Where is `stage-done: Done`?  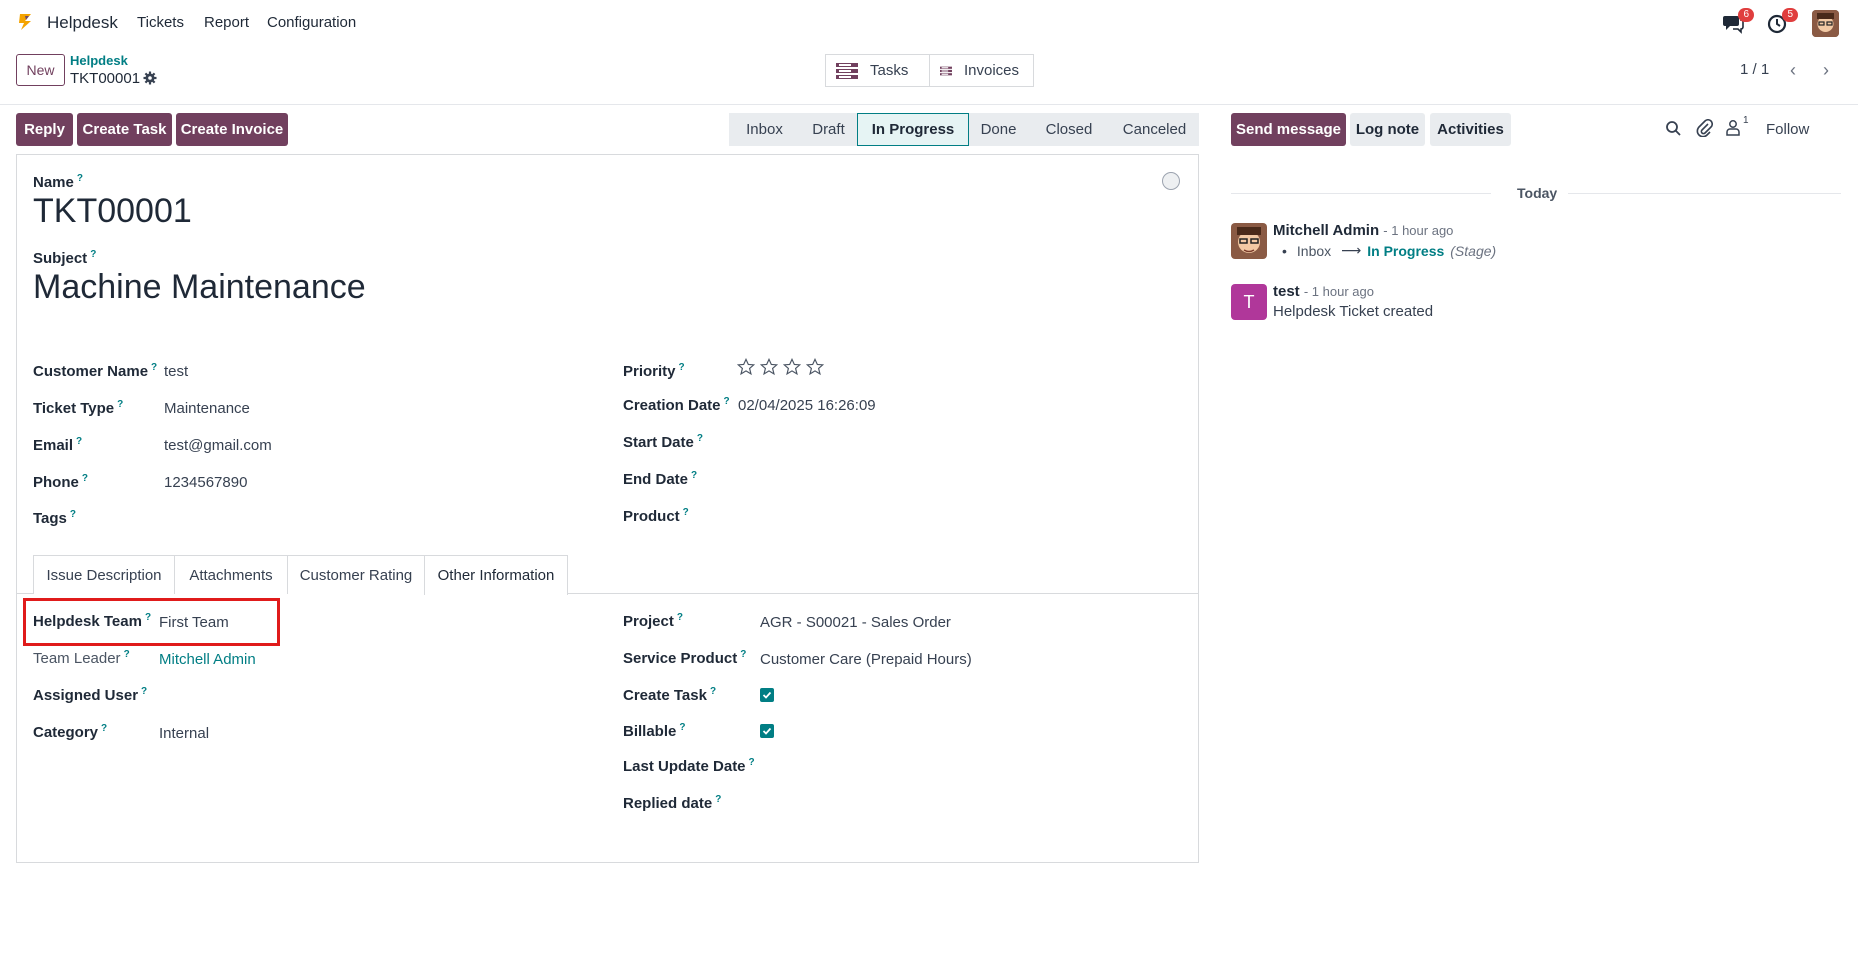
stage-done: Done is located at coordinates (998, 129).